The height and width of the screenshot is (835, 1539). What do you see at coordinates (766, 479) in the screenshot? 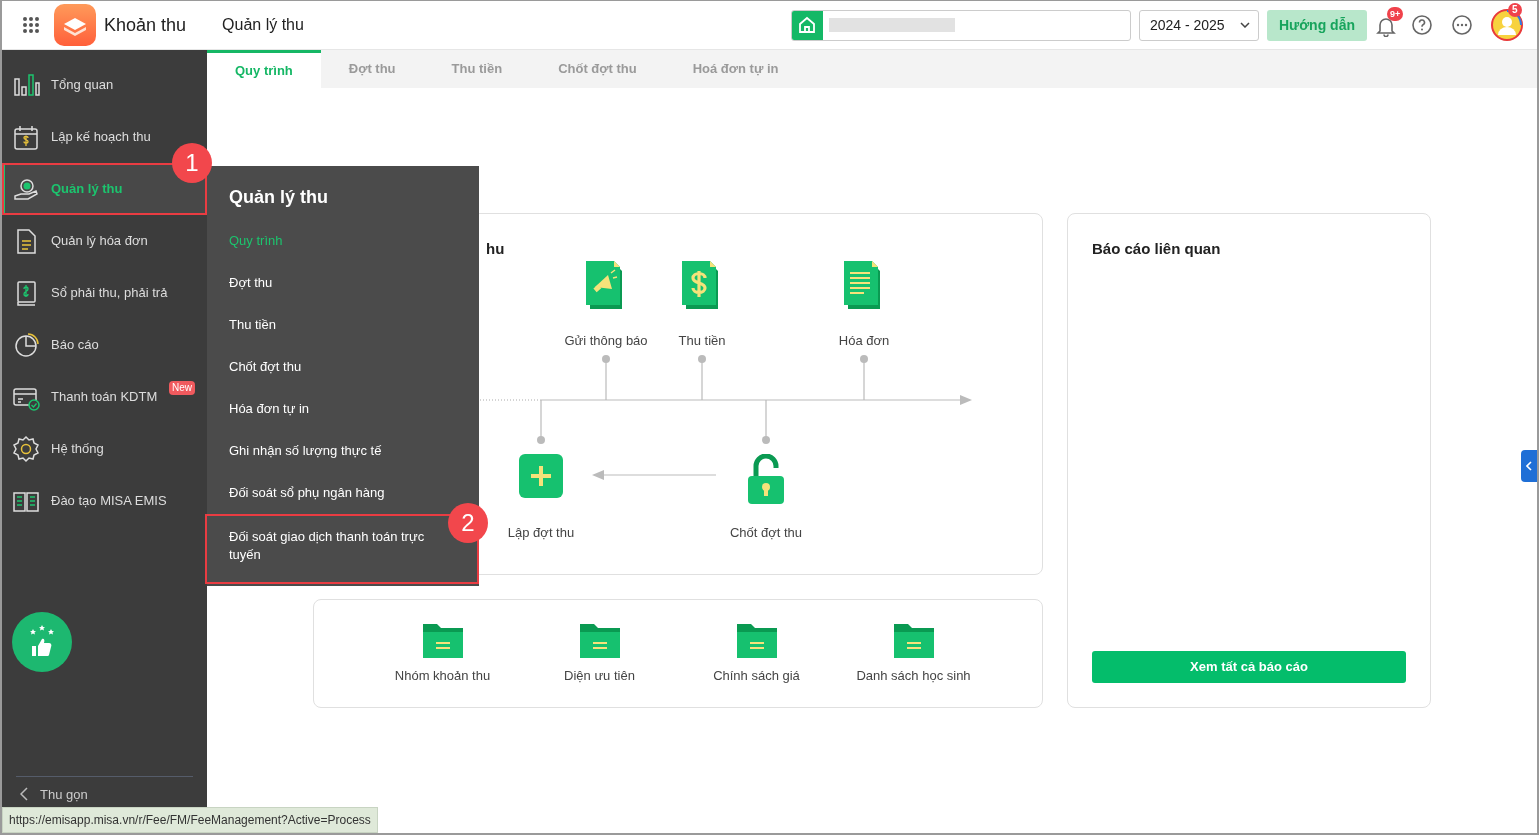
I see `lock-icon` at bounding box center [766, 479].